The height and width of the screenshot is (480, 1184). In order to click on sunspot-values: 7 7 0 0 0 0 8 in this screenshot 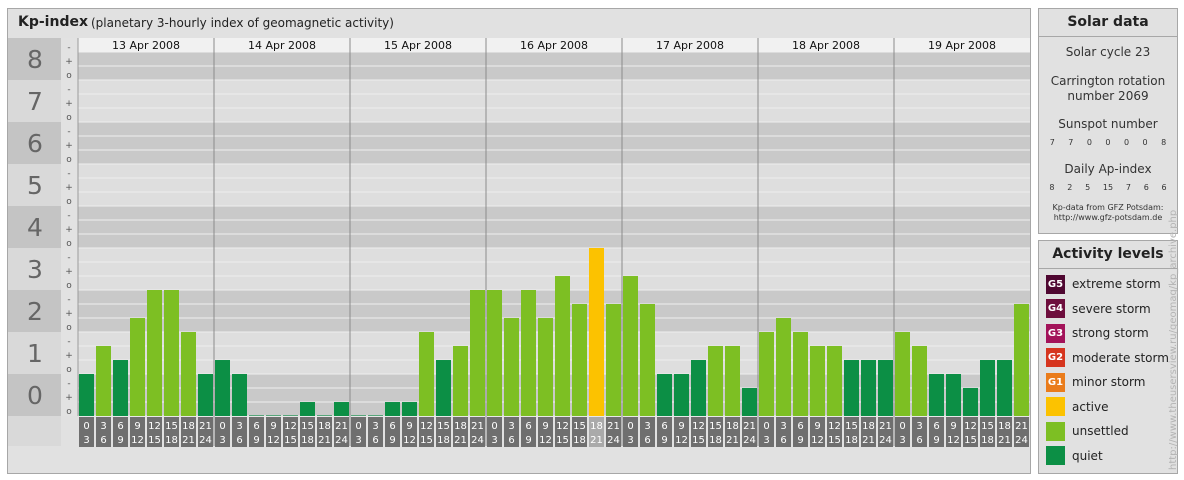, I will do `click(1108, 142)`.